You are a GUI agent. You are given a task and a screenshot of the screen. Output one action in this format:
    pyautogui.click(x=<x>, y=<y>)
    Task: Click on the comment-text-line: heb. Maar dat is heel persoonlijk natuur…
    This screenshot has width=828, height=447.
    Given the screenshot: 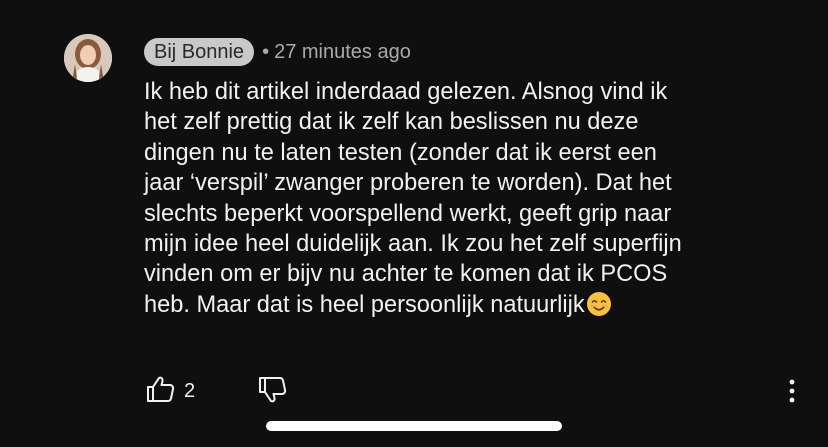 What is the action you would take?
    pyautogui.click(x=364, y=304)
    